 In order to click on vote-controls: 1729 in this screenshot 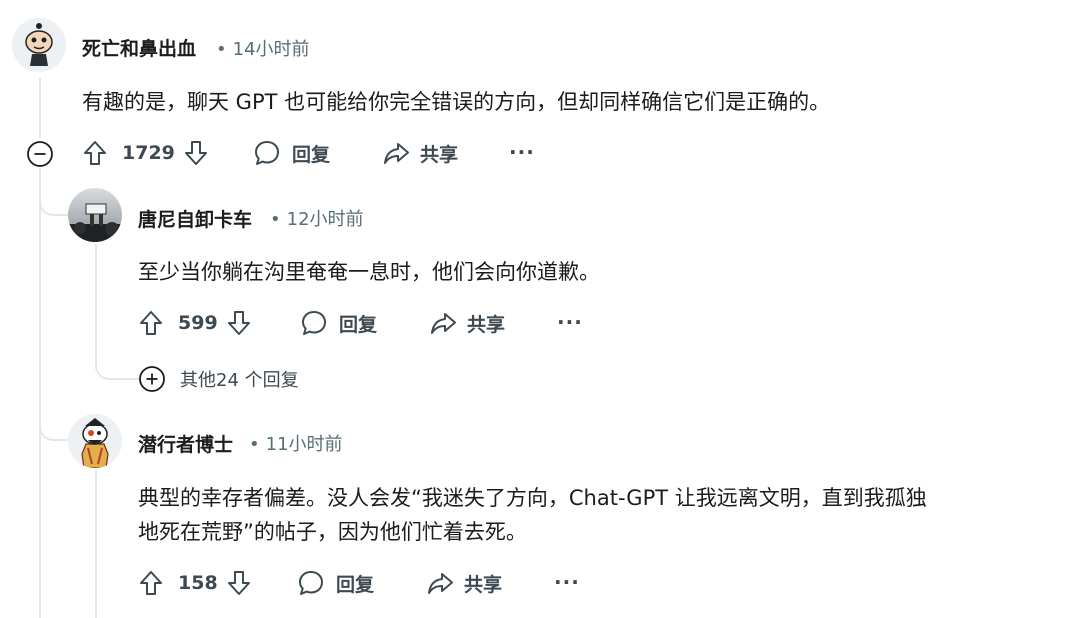, I will do `click(145, 153)`.